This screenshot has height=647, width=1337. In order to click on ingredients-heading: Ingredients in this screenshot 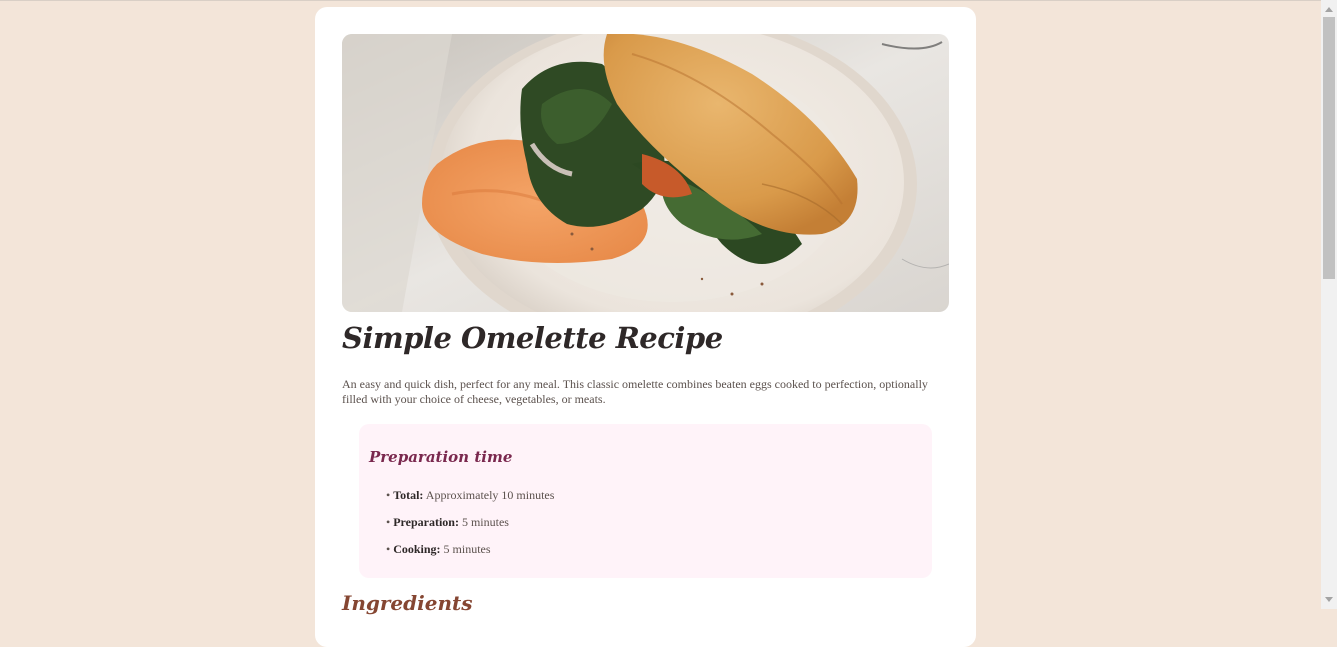, I will do `click(407, 603)`.